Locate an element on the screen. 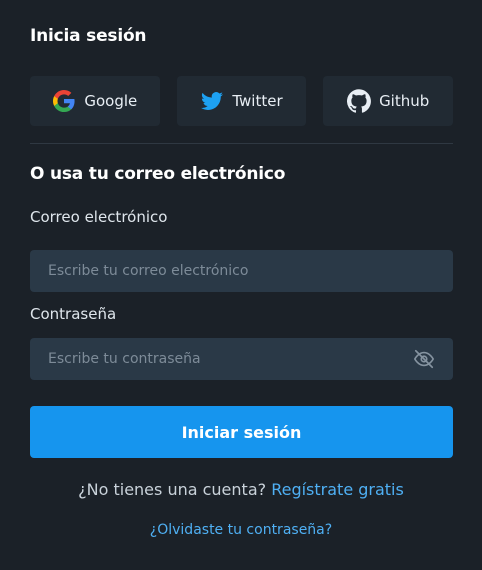  signup-prompt: ¿No tienes una cuenta? Regístrate gratis is located at coordinates (241, 489).